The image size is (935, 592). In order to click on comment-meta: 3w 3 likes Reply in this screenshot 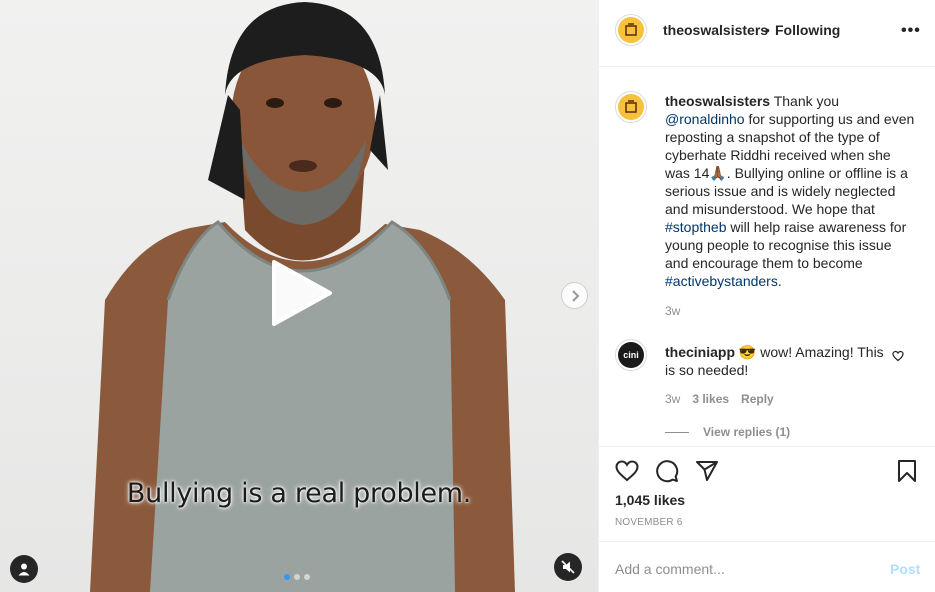, I will do `click(719, 399)`.